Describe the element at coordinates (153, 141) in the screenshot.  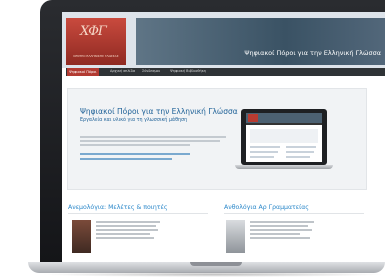
I see `hero-text-lines` at that location.